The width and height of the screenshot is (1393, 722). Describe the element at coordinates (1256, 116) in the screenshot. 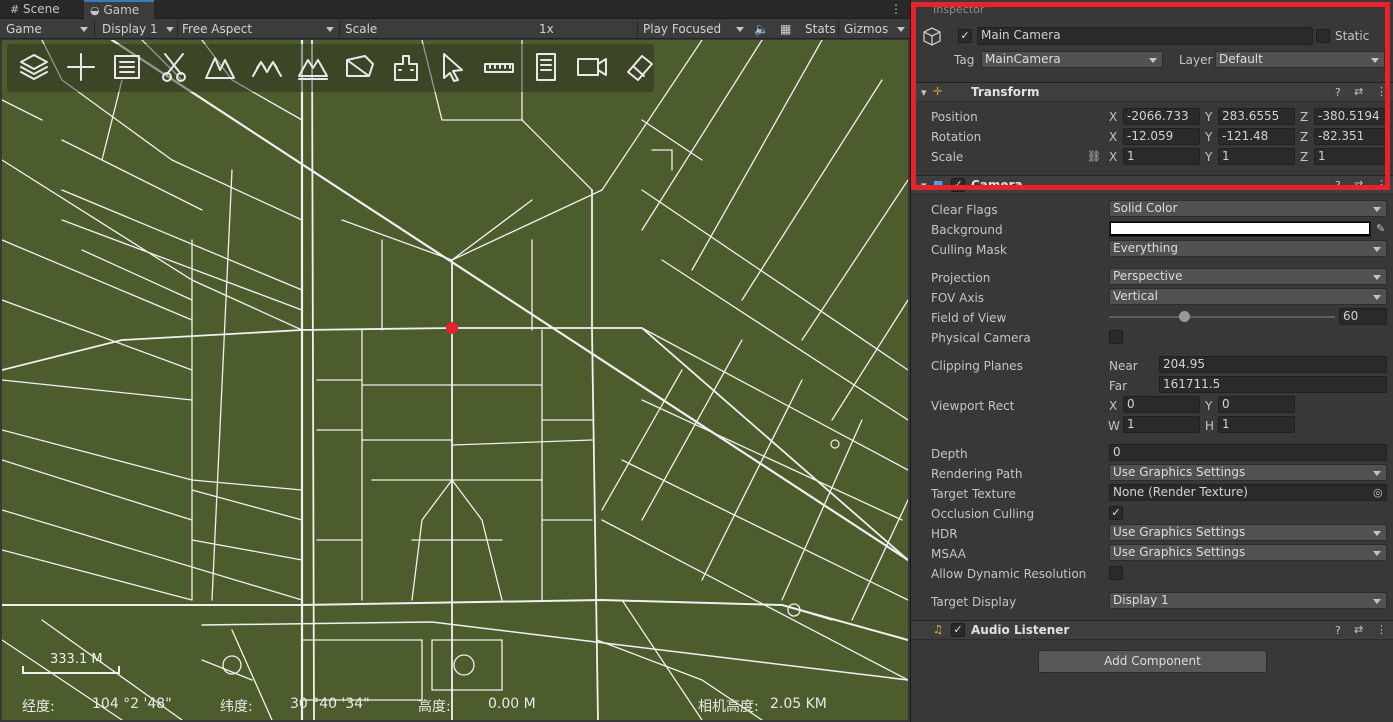

I see `position-y-field: 283.6555` at that location.